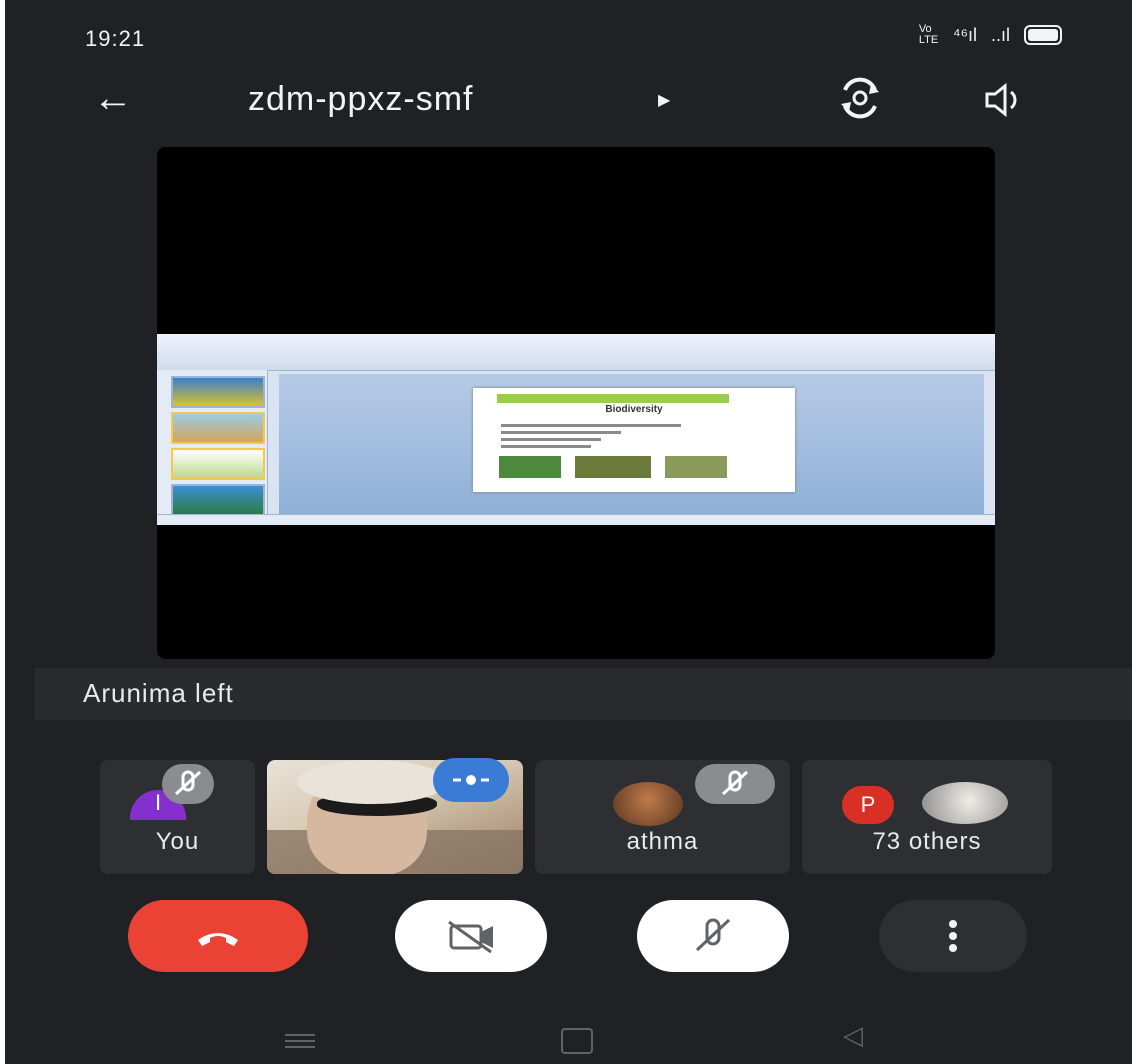 This screenshot has width=1137, height=1064. I want to click on more-options-icon, so click(953, 936).